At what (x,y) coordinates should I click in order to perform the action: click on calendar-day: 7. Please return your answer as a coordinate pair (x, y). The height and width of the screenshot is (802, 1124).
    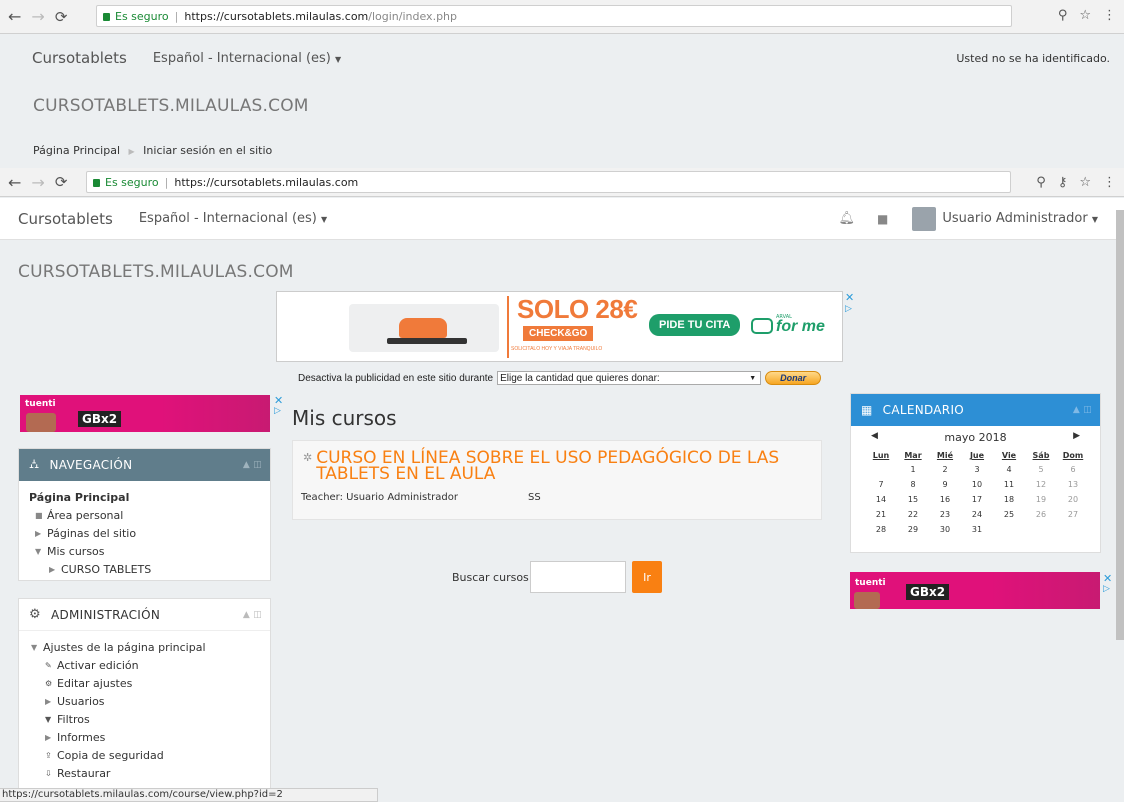
    Looking at the image, I should click on (881, 484).